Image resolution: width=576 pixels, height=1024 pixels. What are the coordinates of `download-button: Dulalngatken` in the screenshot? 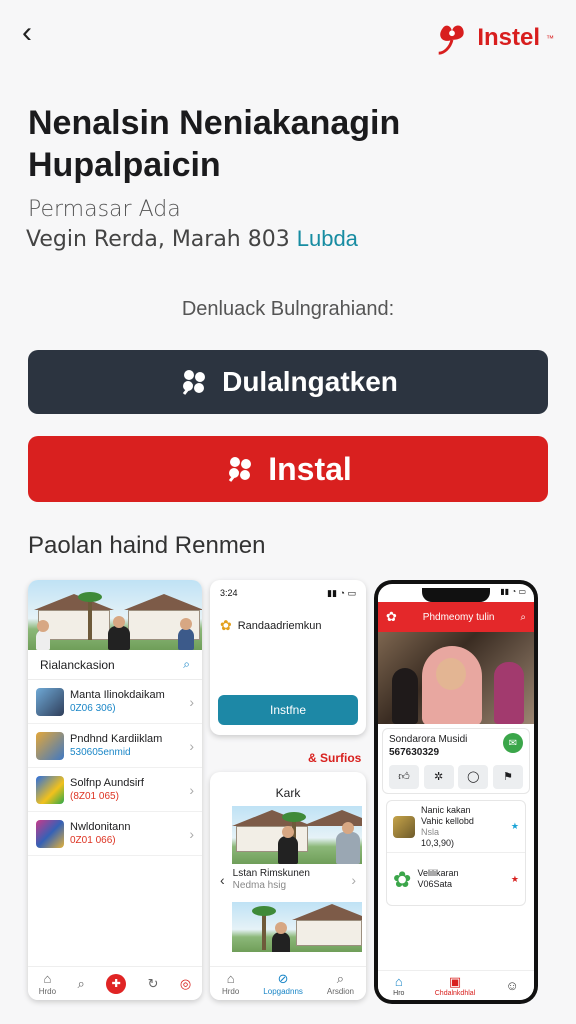 It's located at (288, 382).